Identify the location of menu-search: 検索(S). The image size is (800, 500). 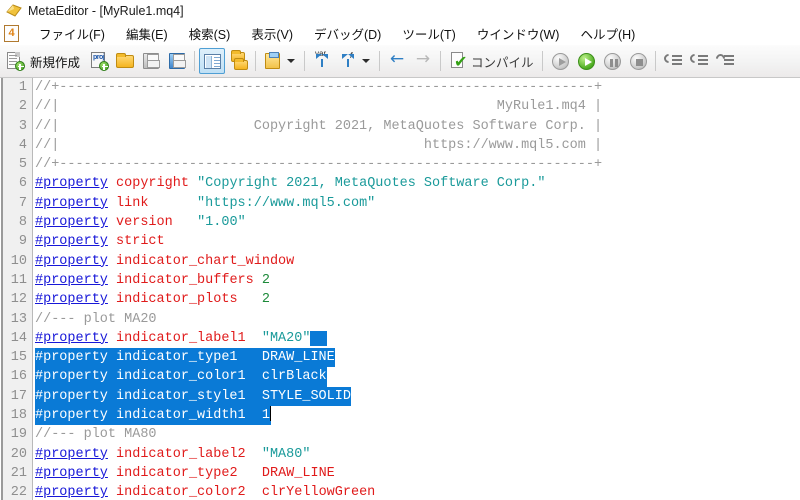
(210, 33).